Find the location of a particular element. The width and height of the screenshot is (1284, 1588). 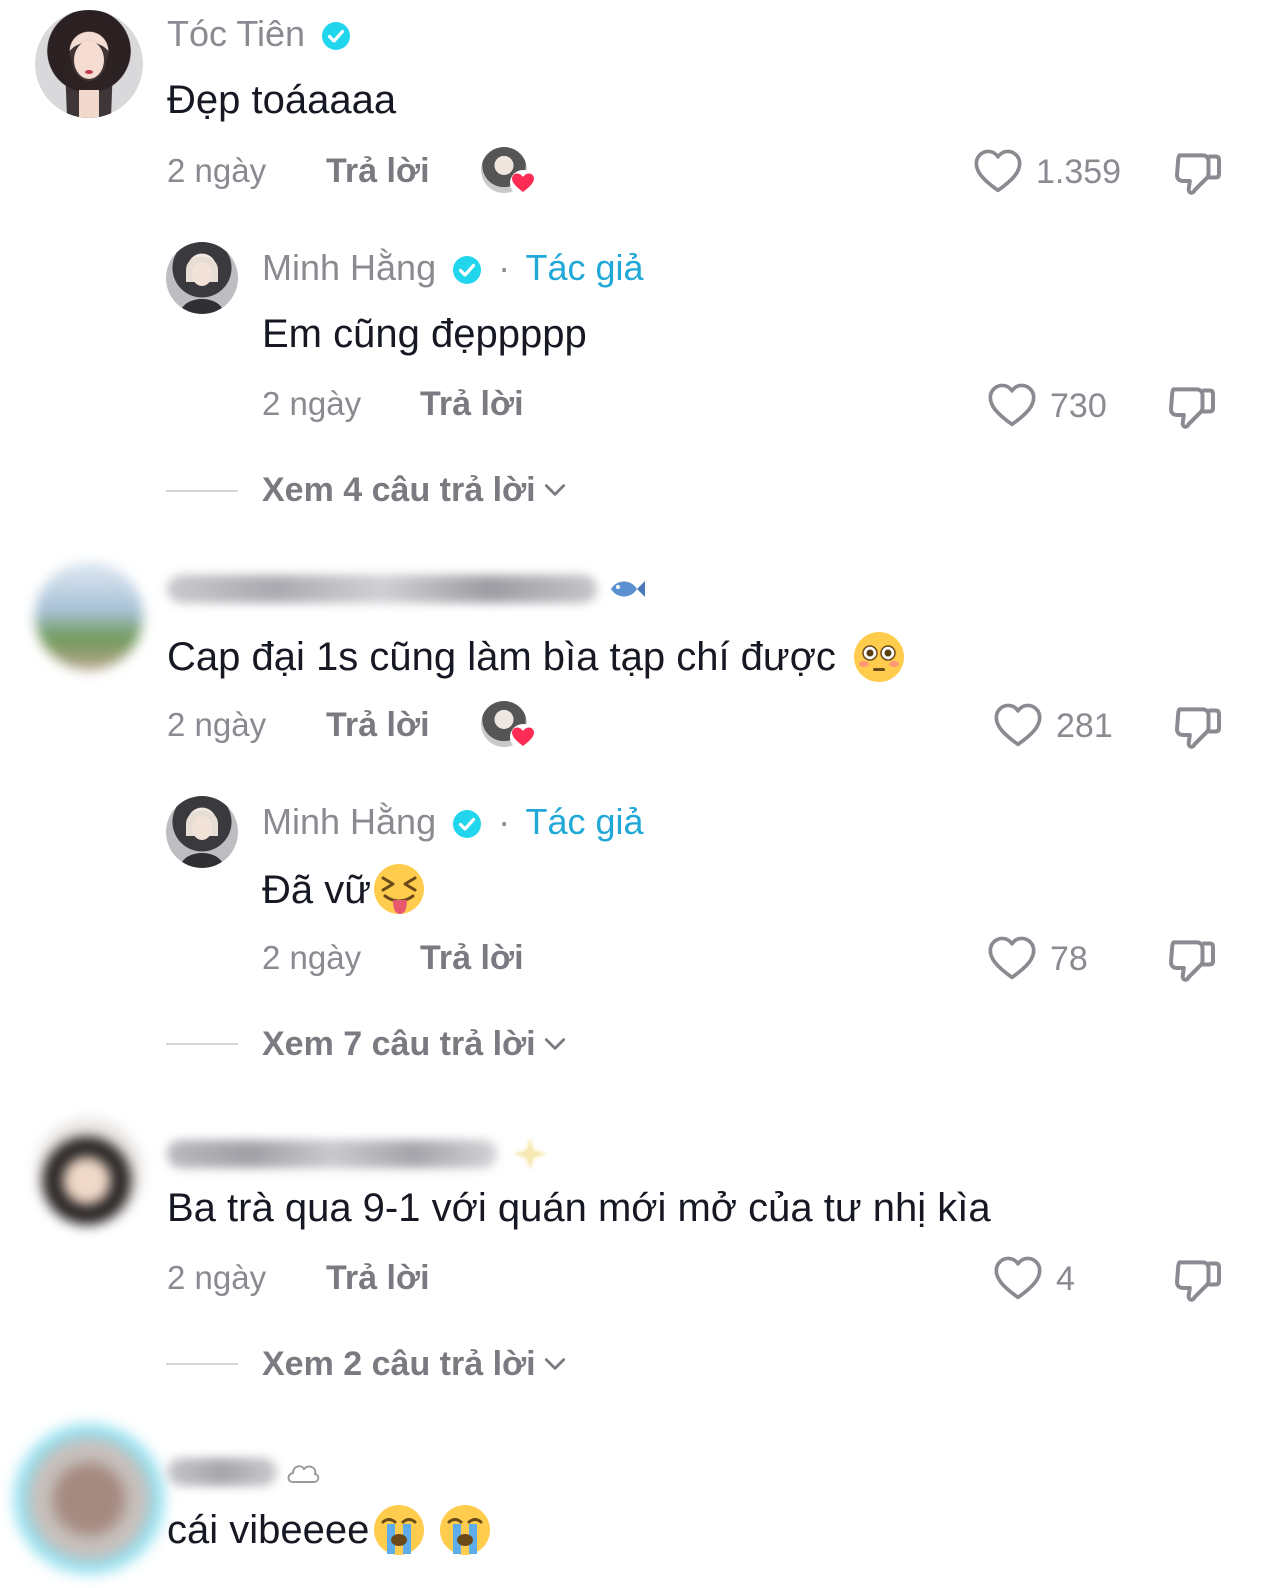

view-replies-button: Xem 7 câu trả lời is located at coordinates (415, 1044).